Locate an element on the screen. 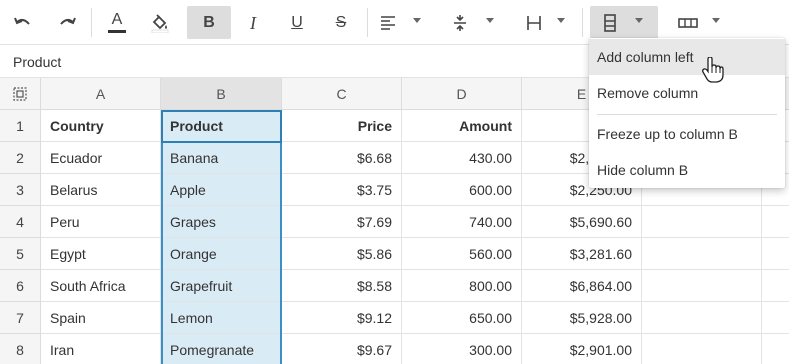  table-cell: Banana is located at coordinates (221, 158).